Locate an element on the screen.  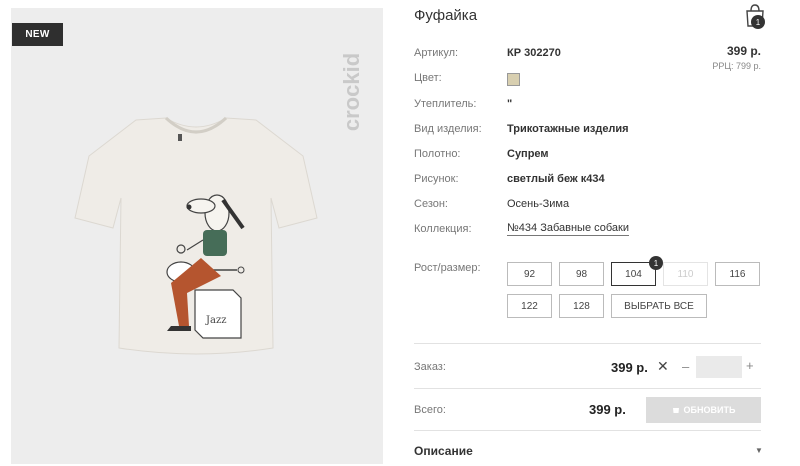
color-label: Цвет: is located at coordinates (428, 78).